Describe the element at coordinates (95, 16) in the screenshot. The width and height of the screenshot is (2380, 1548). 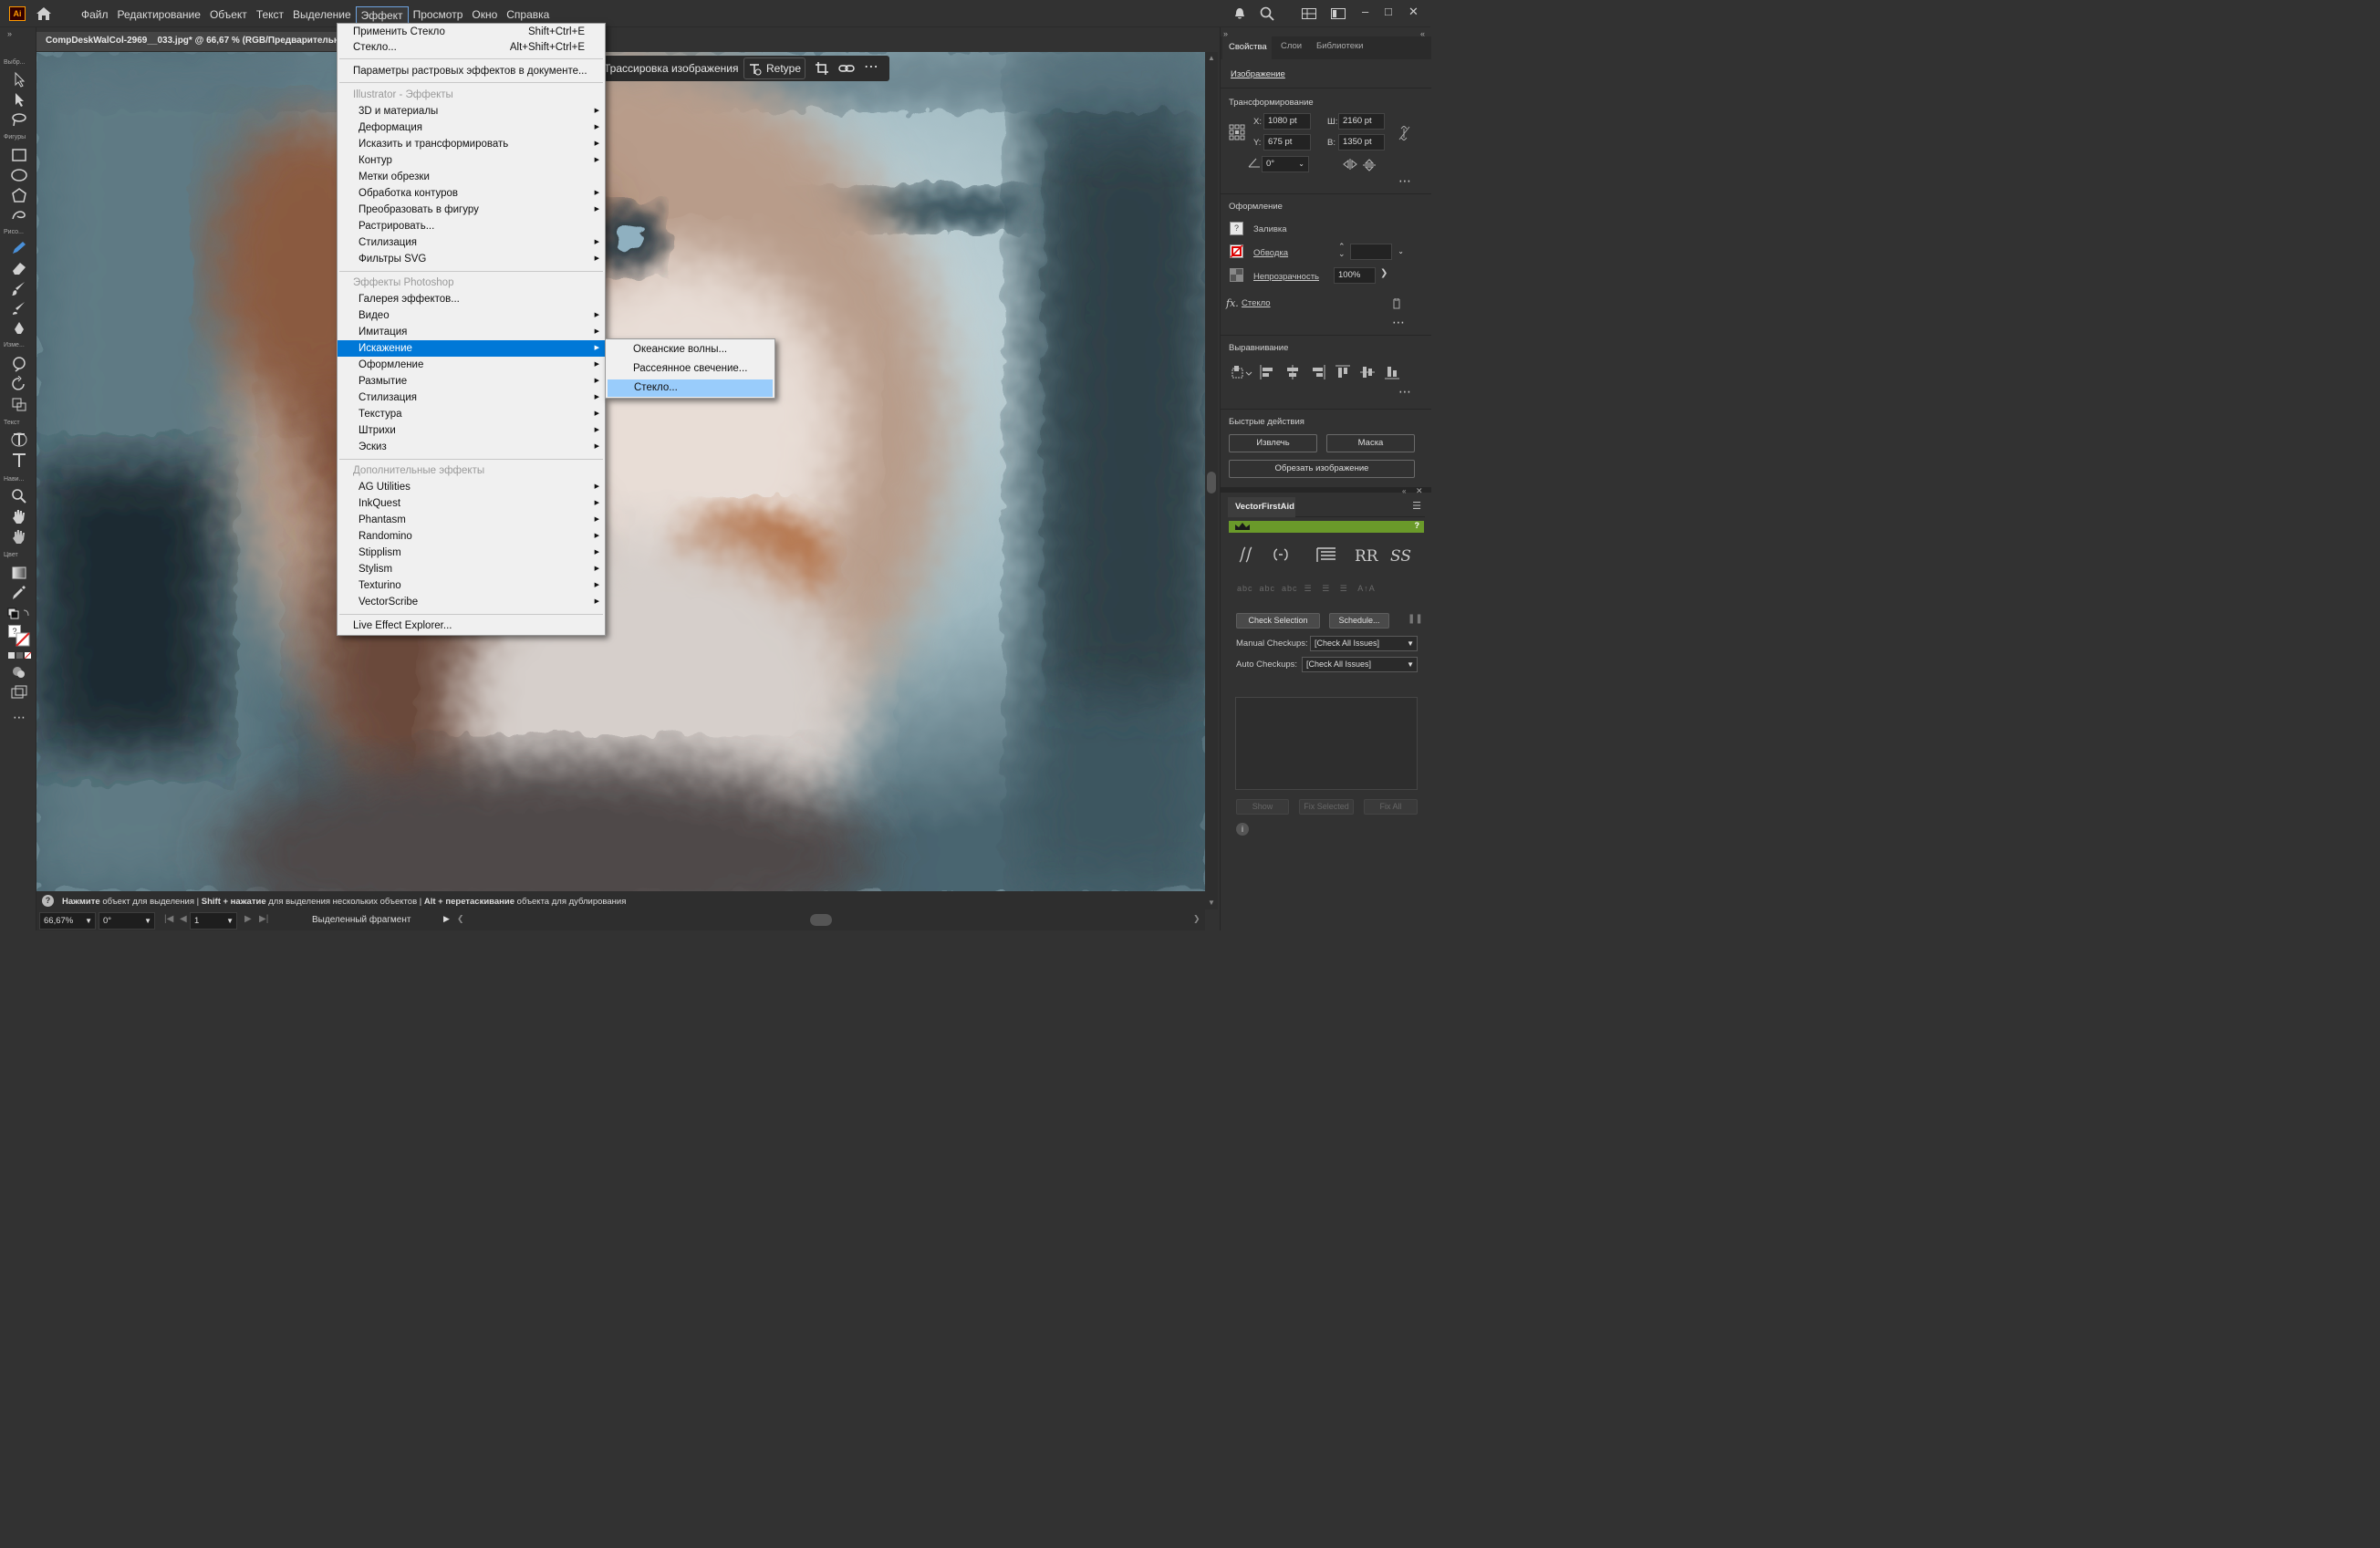
I see `menubar-item: Файл` at that location.